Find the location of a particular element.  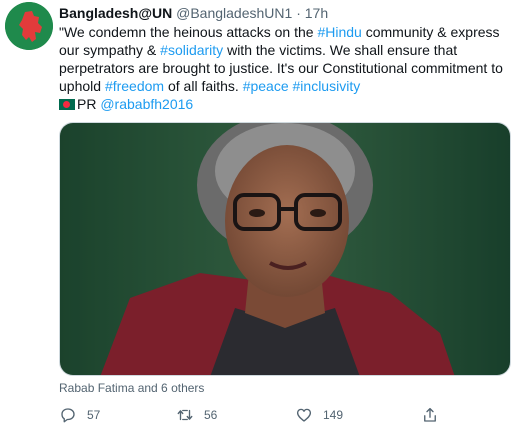

retweet-button: 56 is located at coordinates (196, 415).